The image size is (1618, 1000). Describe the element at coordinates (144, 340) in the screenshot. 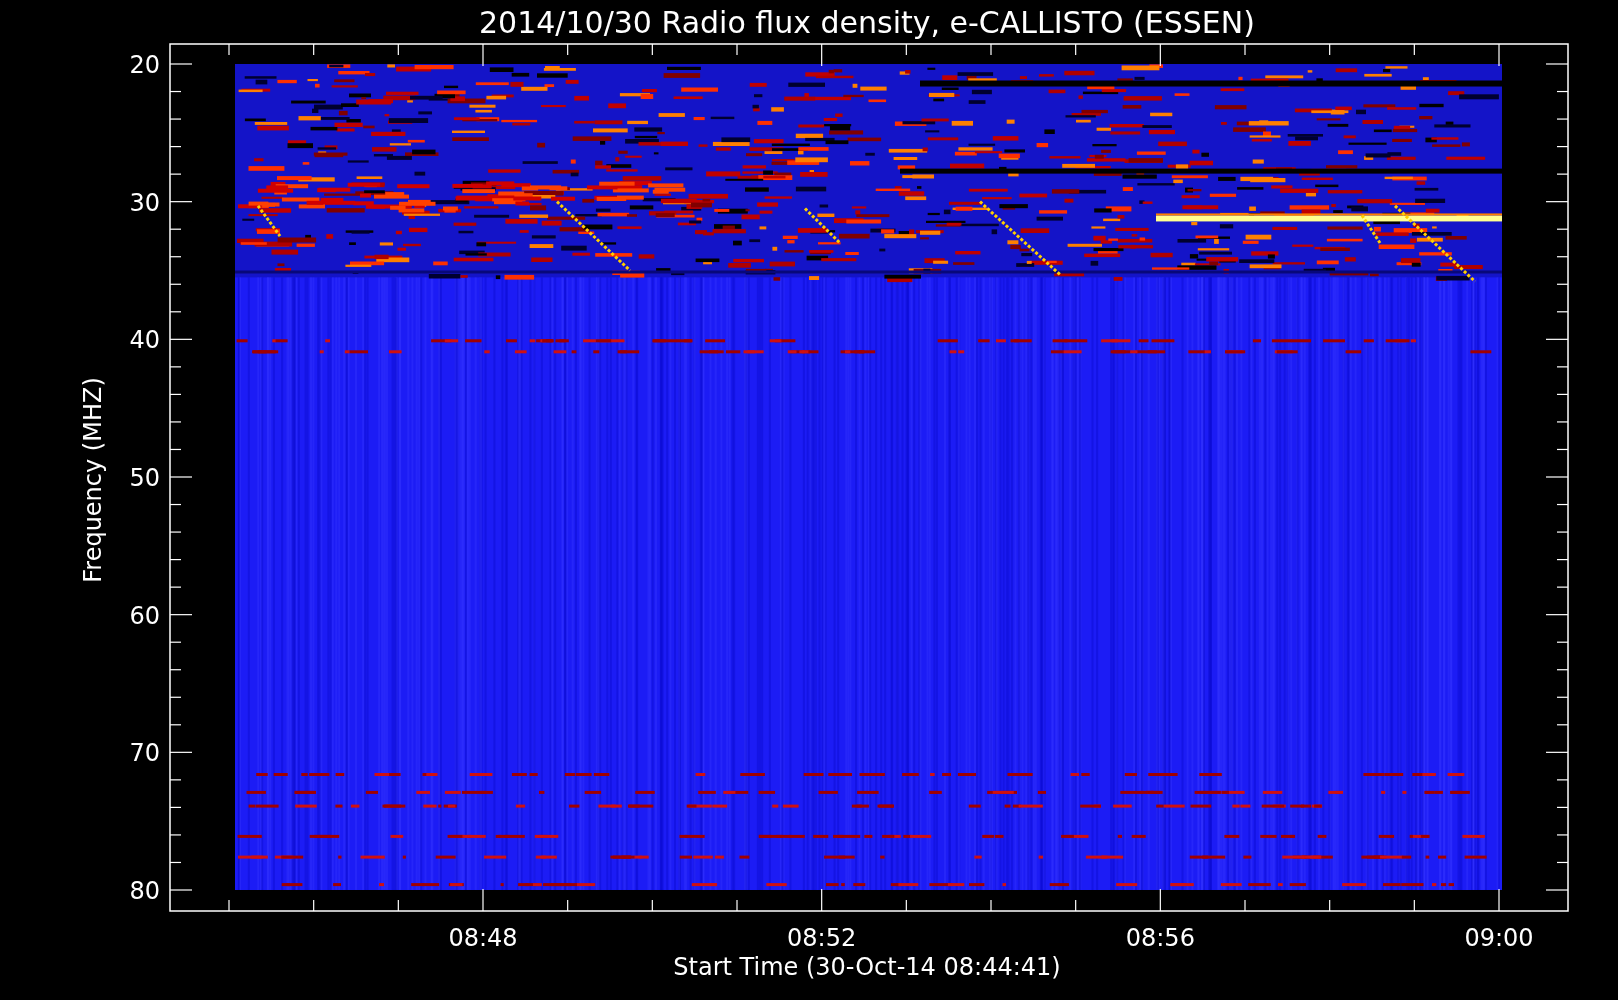

I see `y-tick-label: 40` at that location.